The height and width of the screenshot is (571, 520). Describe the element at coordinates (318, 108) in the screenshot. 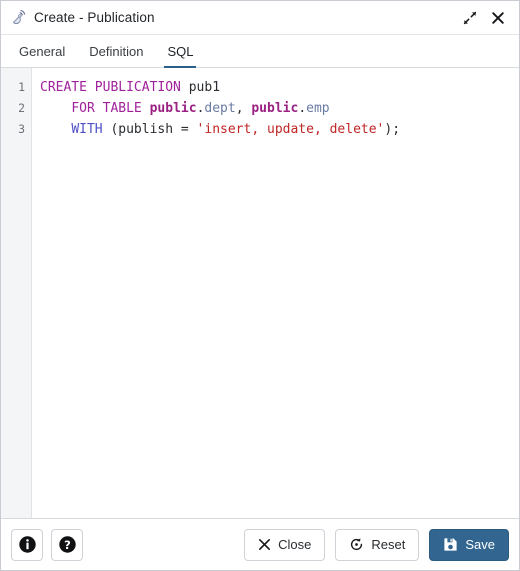

I see `sql-token-ident: emp` at that location.